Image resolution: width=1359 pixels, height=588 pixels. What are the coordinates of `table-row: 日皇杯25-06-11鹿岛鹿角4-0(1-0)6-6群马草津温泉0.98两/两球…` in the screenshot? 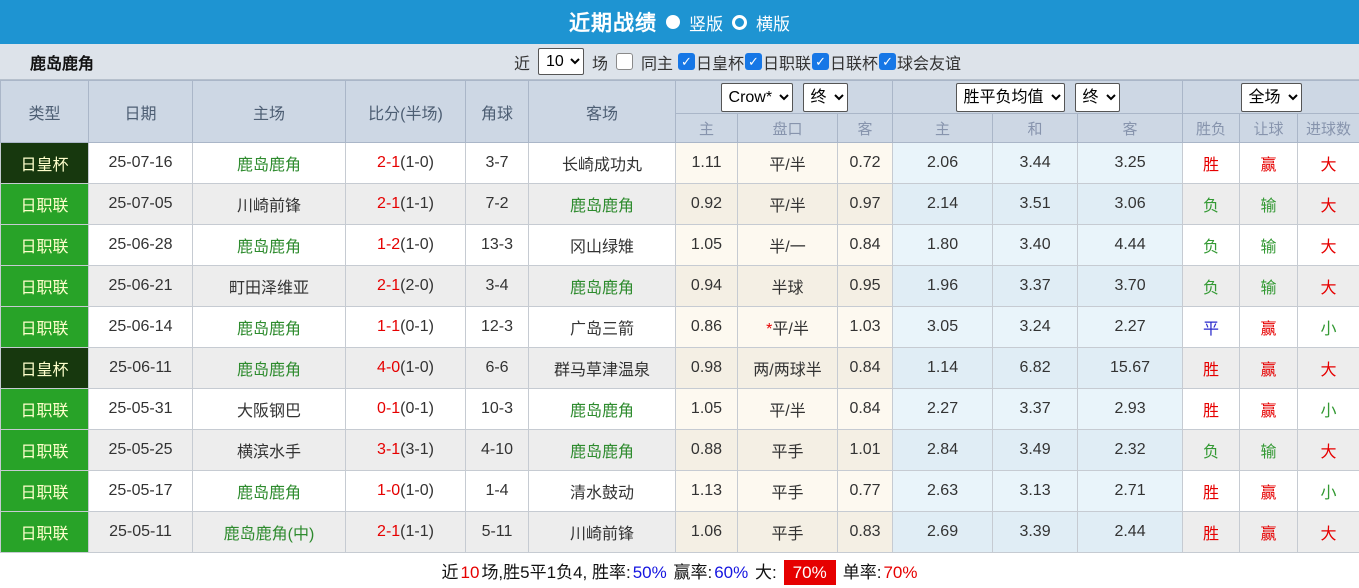 It's located at (680, 368).